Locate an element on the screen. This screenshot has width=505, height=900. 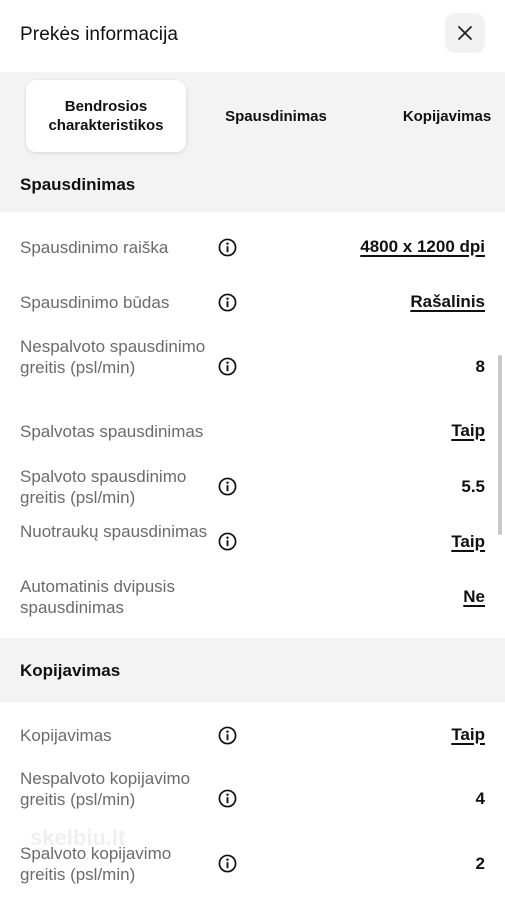
scrollbar is located at coordinates (500, 445).